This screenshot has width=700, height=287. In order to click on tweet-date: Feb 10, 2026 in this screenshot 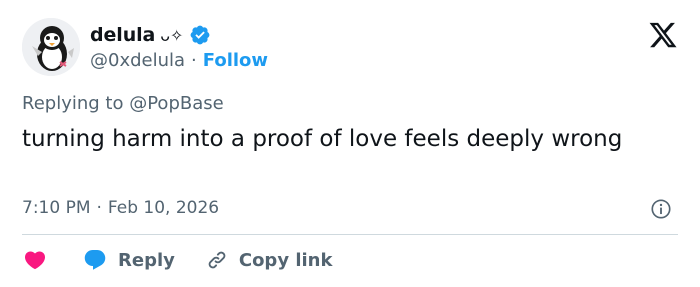, I will do `click(163, 208)`.